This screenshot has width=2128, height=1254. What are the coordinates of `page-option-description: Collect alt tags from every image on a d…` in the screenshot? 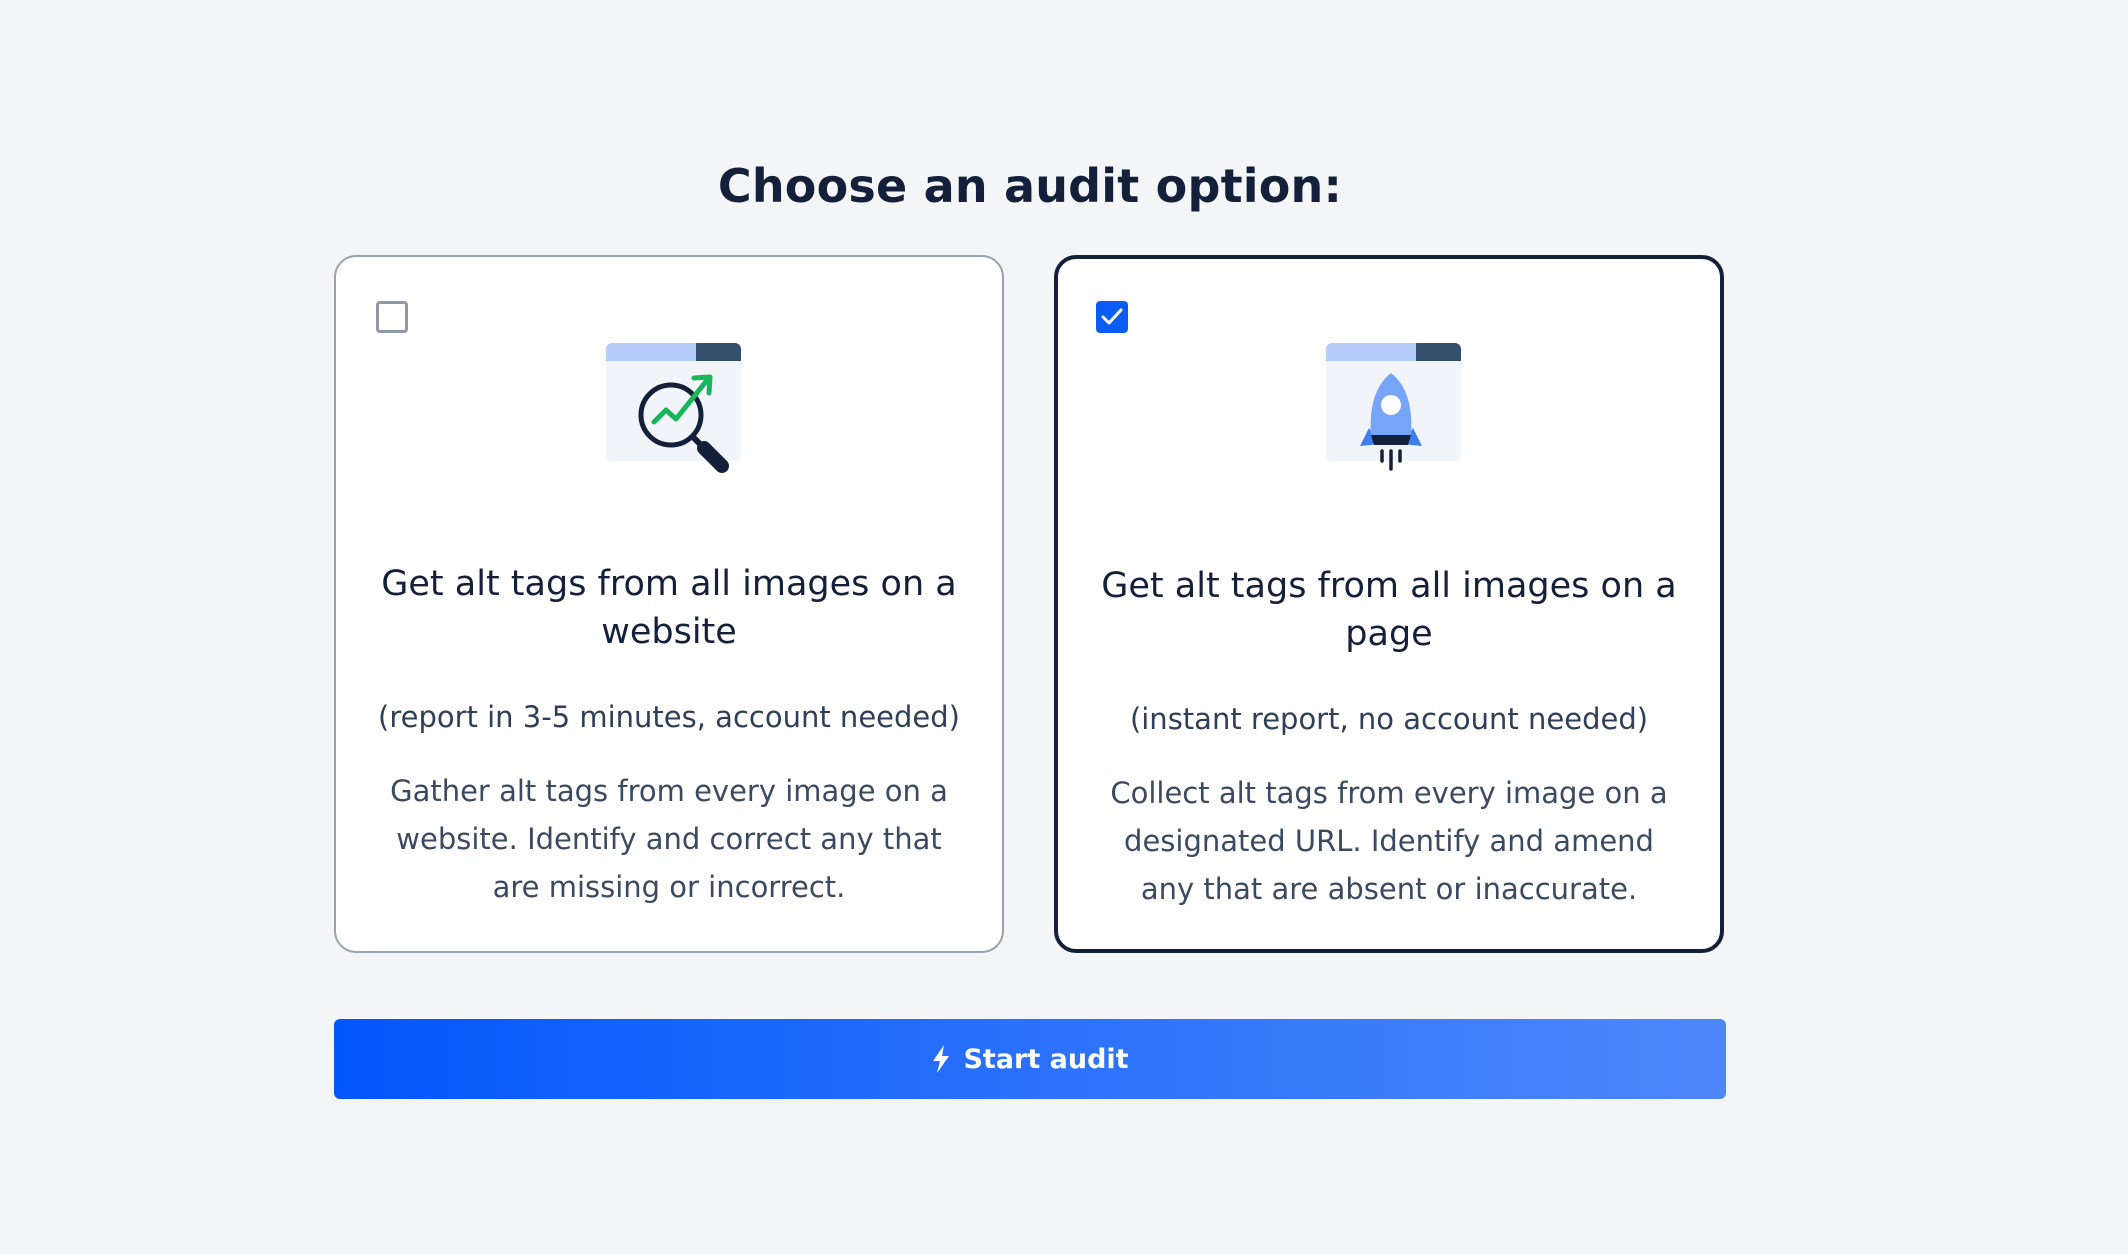 It's located at (1389, 841).